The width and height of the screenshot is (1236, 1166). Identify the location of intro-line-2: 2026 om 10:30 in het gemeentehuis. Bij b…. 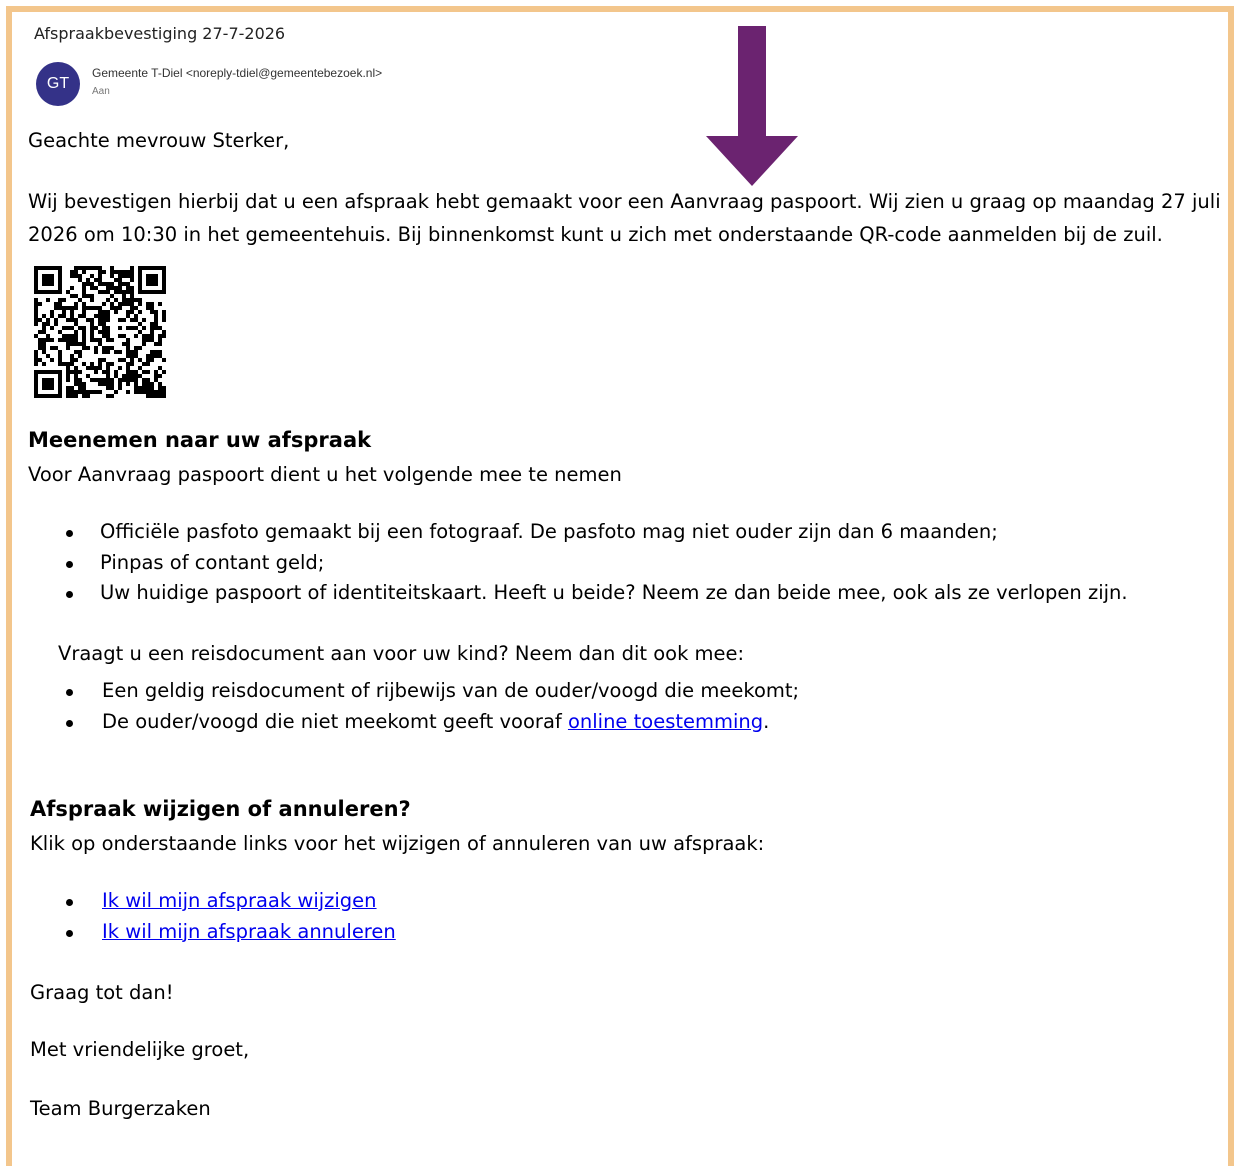
(595, 234).